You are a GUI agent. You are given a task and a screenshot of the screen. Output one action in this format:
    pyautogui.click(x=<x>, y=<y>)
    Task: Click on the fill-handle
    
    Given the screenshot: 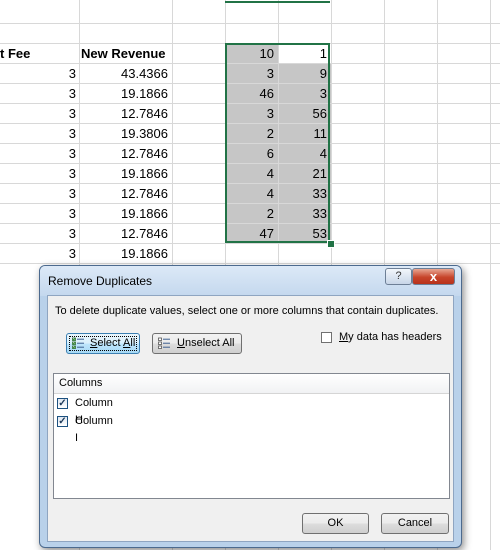 What is the action you would take?
    pyautogui.click(x=331, y=244)
    